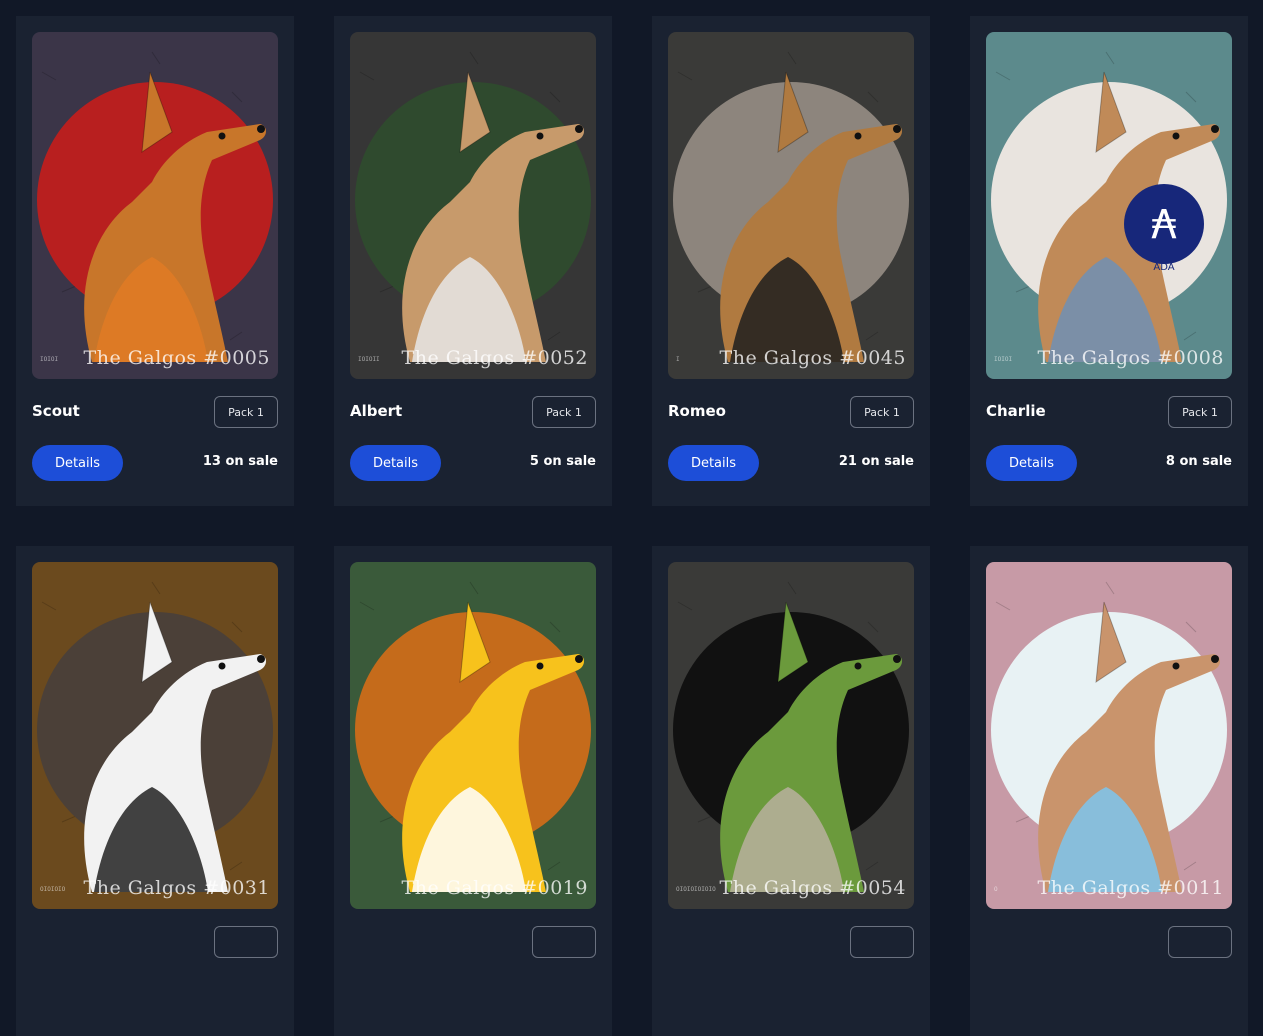  I want to click on artwork-caption: The Galgos #0045, so click(812, 358).